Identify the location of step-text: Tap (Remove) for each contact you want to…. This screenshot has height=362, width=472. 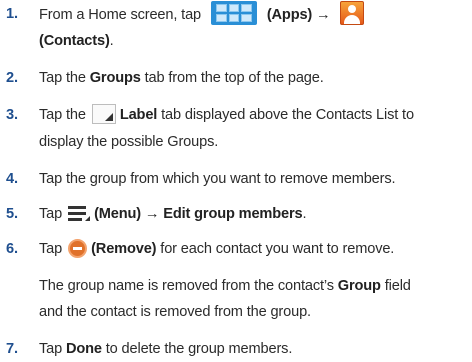
(252, 249).